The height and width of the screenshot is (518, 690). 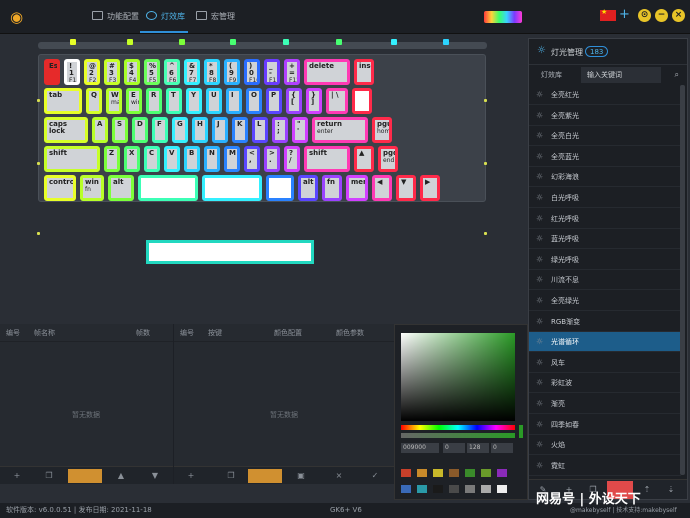 I want to click on blue-input: 0, so click(x=502, y=448).